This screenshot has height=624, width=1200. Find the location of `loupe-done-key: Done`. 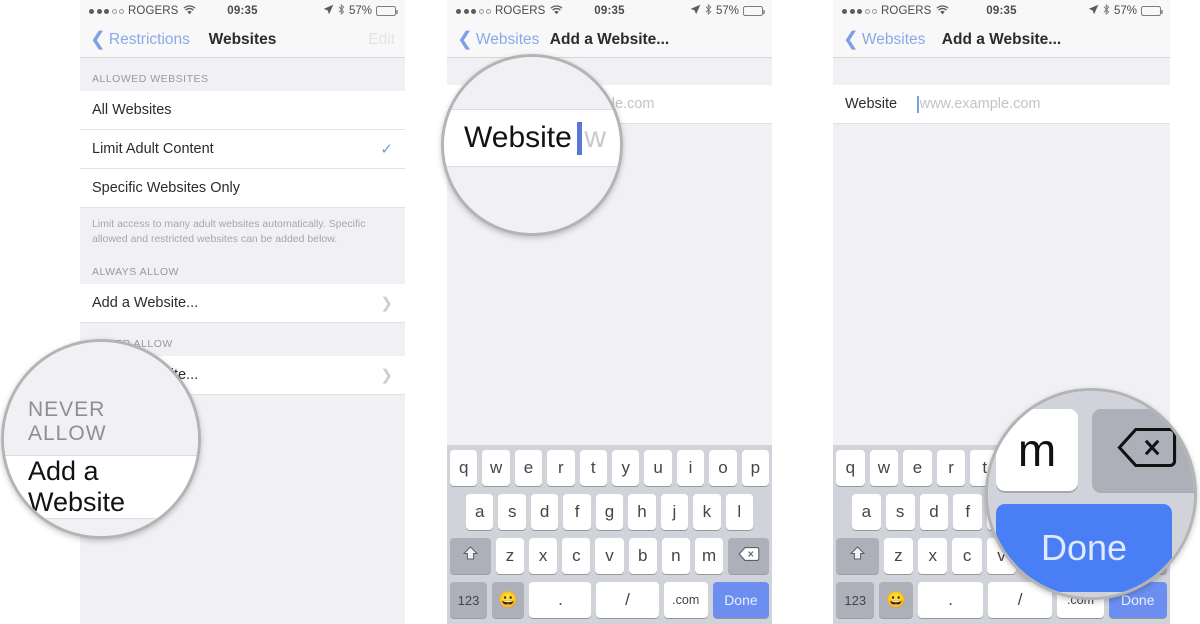

loupe-done-key: Done is located at coordinates (1084, 548).